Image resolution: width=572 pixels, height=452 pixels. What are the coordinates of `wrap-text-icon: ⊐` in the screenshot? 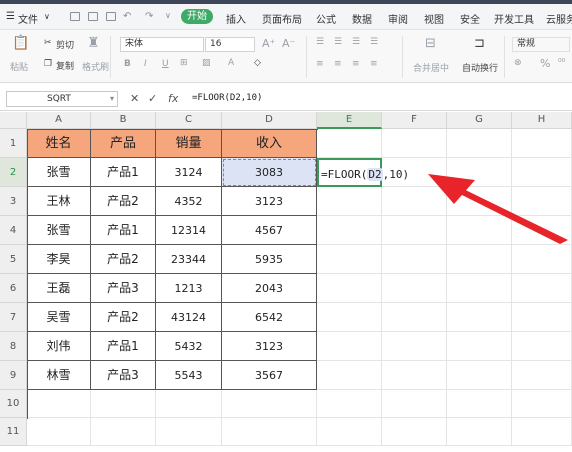 It's located at (479, 43).